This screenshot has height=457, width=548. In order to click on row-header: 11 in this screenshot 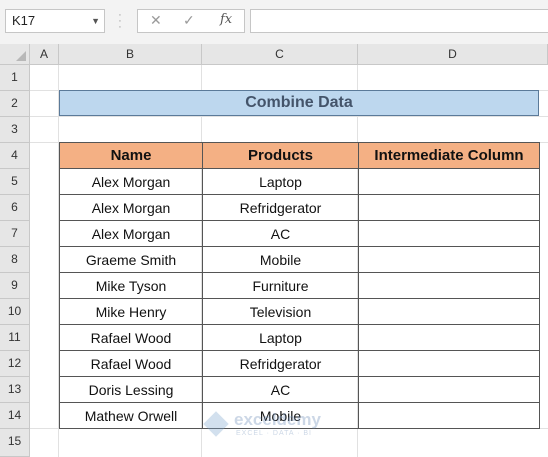, I will do `click(15, 338)`.